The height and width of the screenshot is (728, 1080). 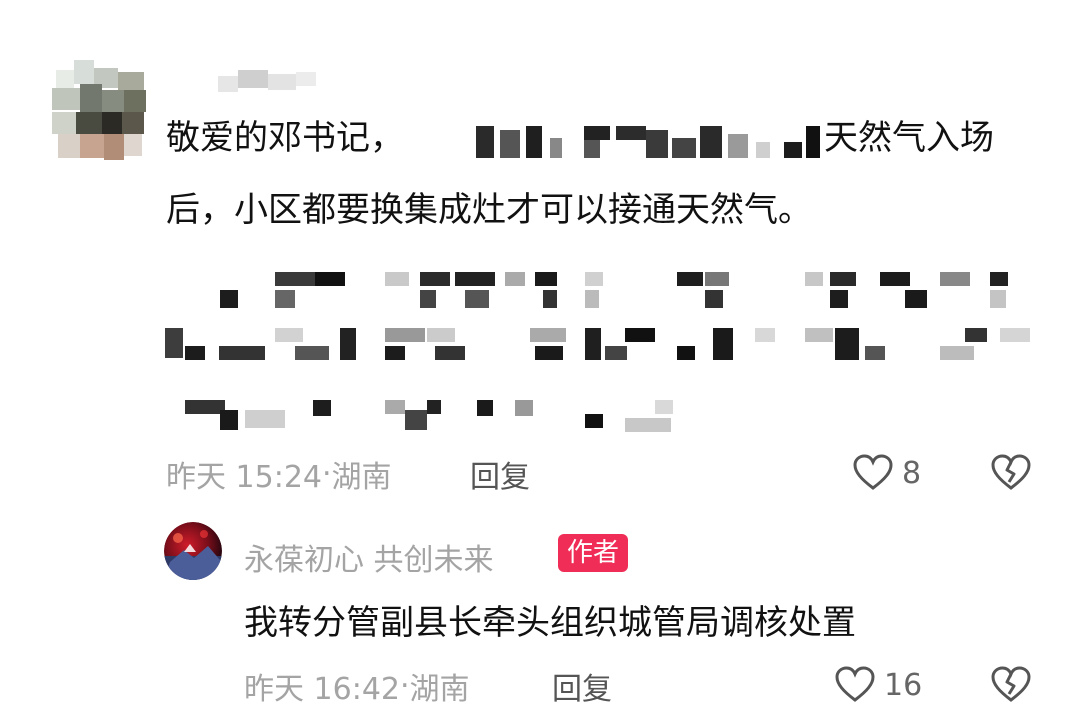 What do you see at coordinates (648, 142) in the screenshot?
I see `redacted-text` at bounding box center [648, 142].